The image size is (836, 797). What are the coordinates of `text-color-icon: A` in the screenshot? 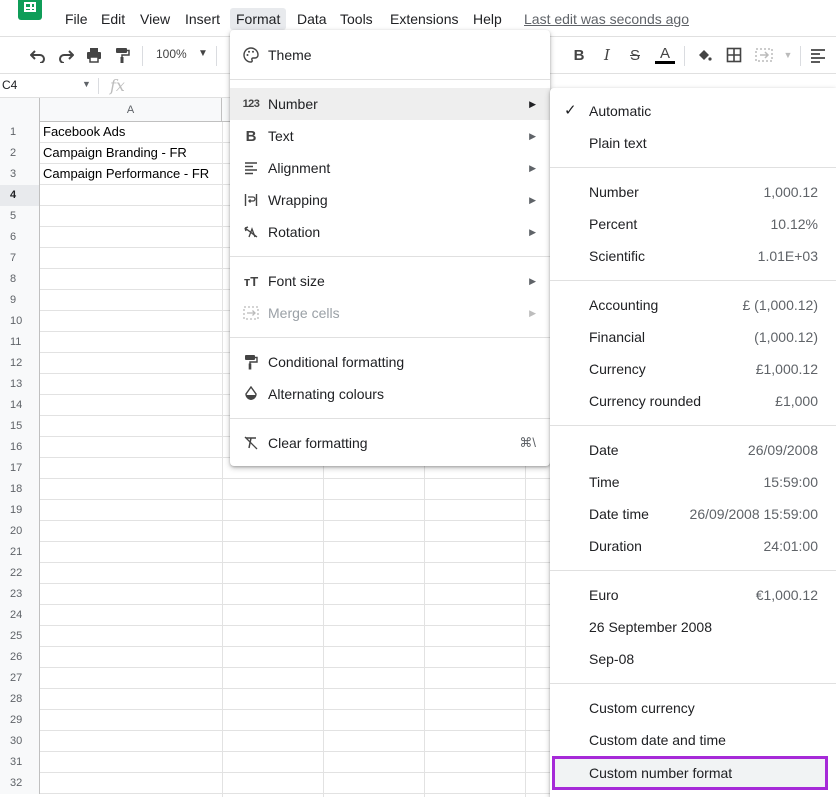 It's located at (665, 55).